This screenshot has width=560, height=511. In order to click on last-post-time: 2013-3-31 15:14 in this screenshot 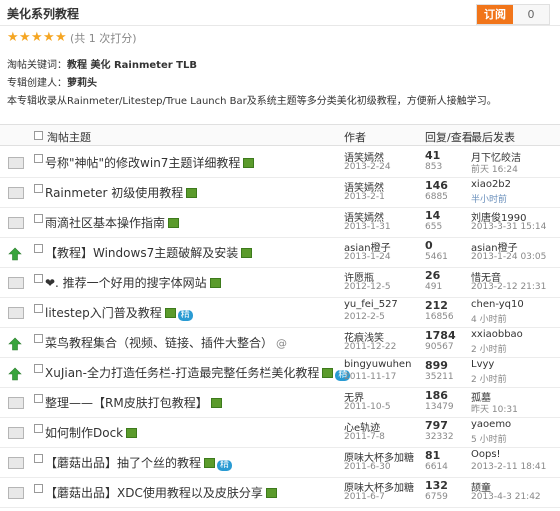, I will do `click(508, 227)`.